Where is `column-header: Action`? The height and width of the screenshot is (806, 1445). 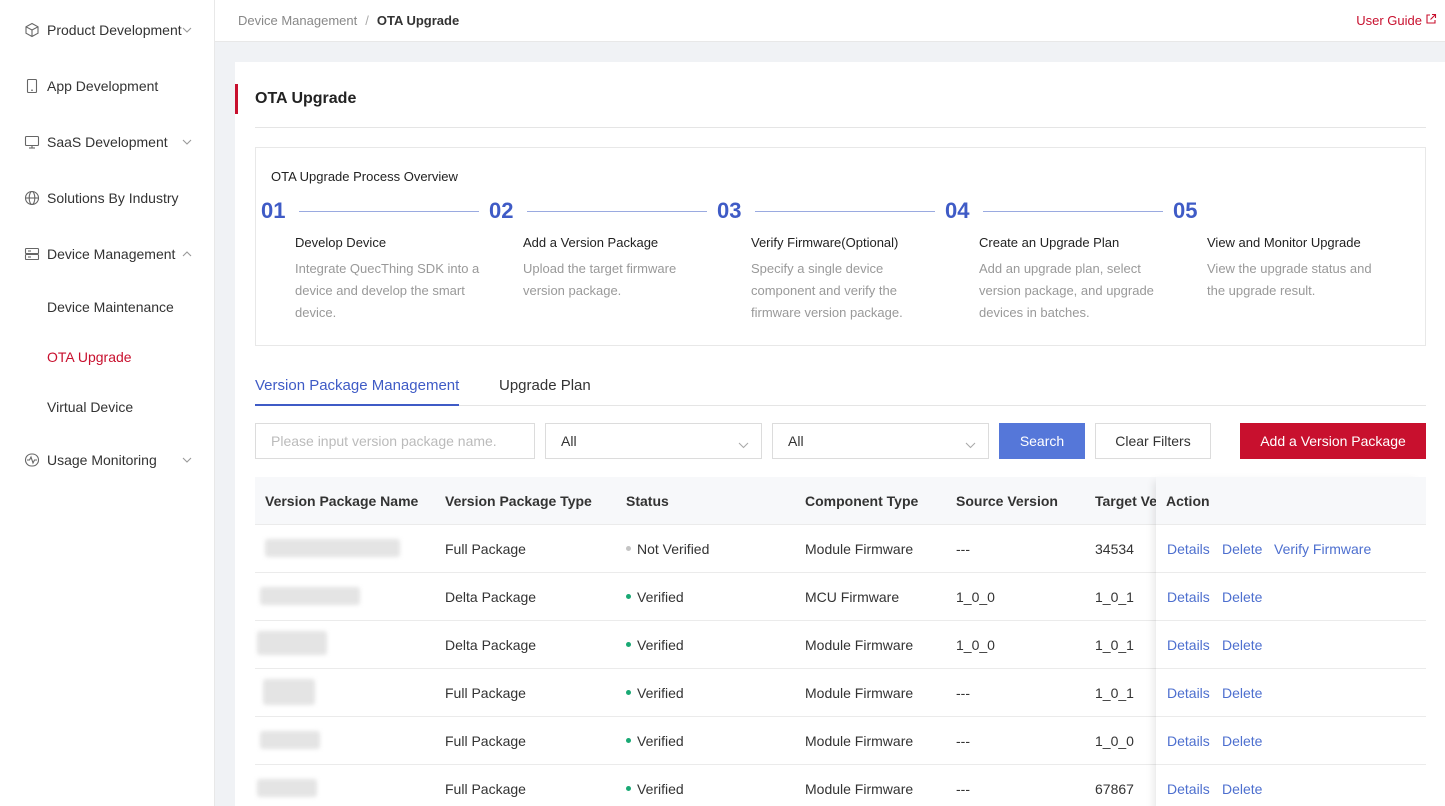
column-header: Action is located at coordinates (1188, 501).